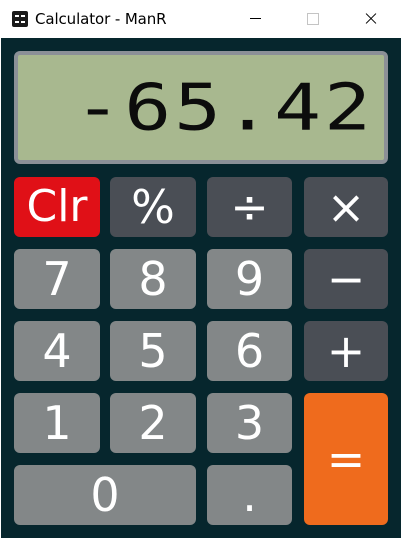  Describe the element at coordinates (105, 495) in the screenshot. I see `digit-0-button: 0` at that location.